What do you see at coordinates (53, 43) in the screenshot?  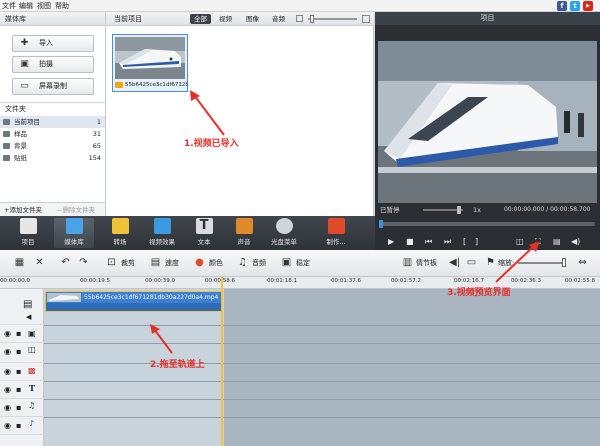 I see `import-button: ✚ 导入` at bounding box center [53, 43].